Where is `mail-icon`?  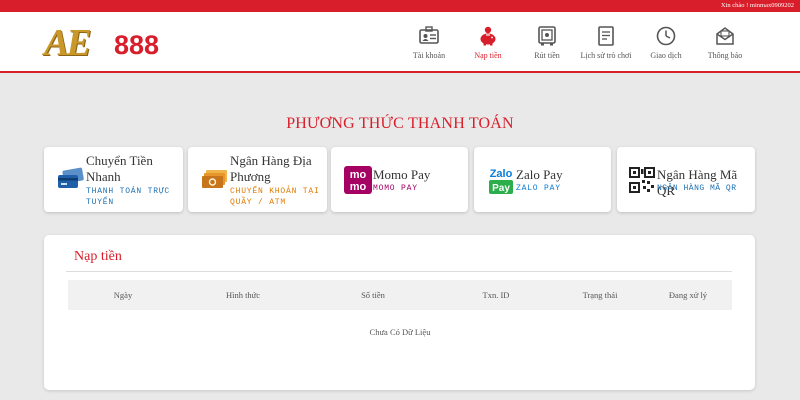 mail-icon is located at coordinates (725, 36).